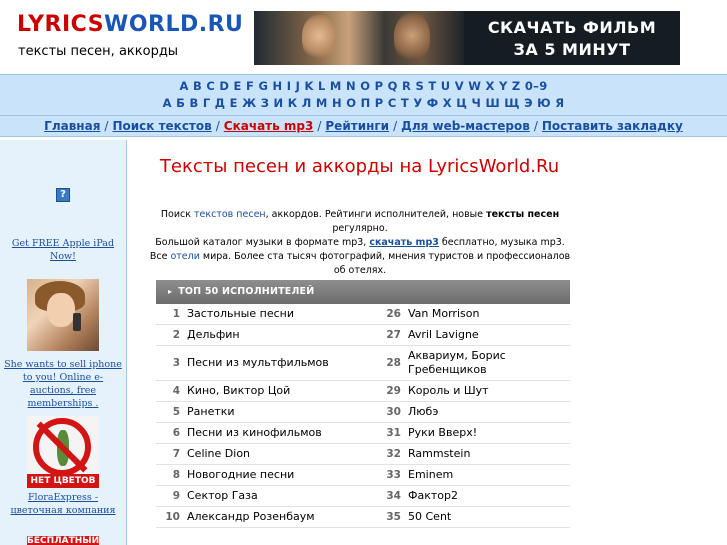  Describe the element at coordinates (247, 517) in the screenshot. I see `artist-name-link: Александр Розенбаум` at that location.